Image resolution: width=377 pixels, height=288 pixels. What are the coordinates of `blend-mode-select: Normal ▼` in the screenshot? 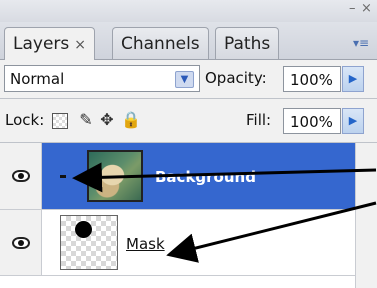 It's located at (102, 78).